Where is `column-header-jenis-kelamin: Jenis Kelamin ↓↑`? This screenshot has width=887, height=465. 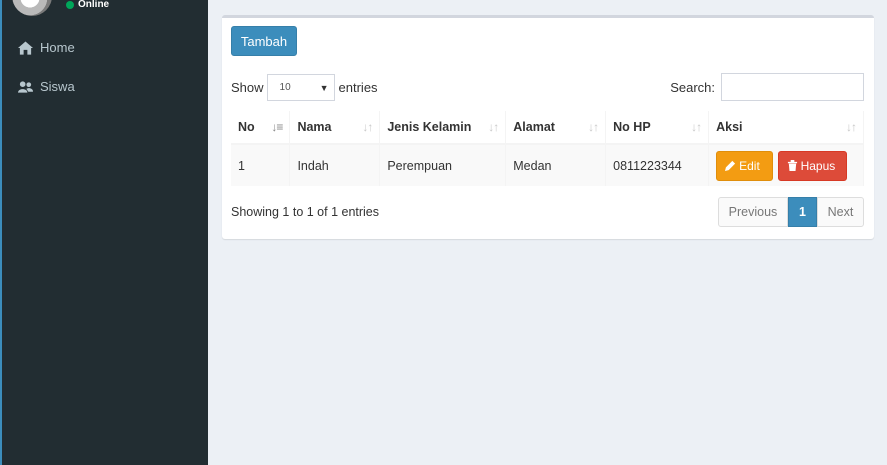 column-header-jenis-kelamin: Jenis Kelamin ↓↑ is located at coordinates (443, 128).